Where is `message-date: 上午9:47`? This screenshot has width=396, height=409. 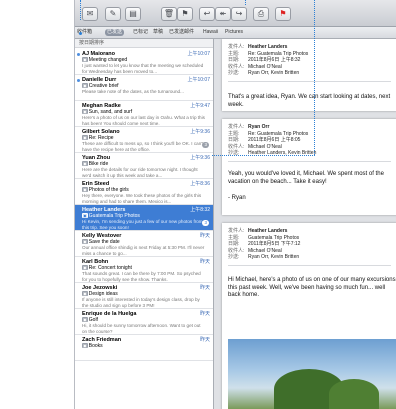
message-date: 上午9:47 is located at coordinates (200, 106).